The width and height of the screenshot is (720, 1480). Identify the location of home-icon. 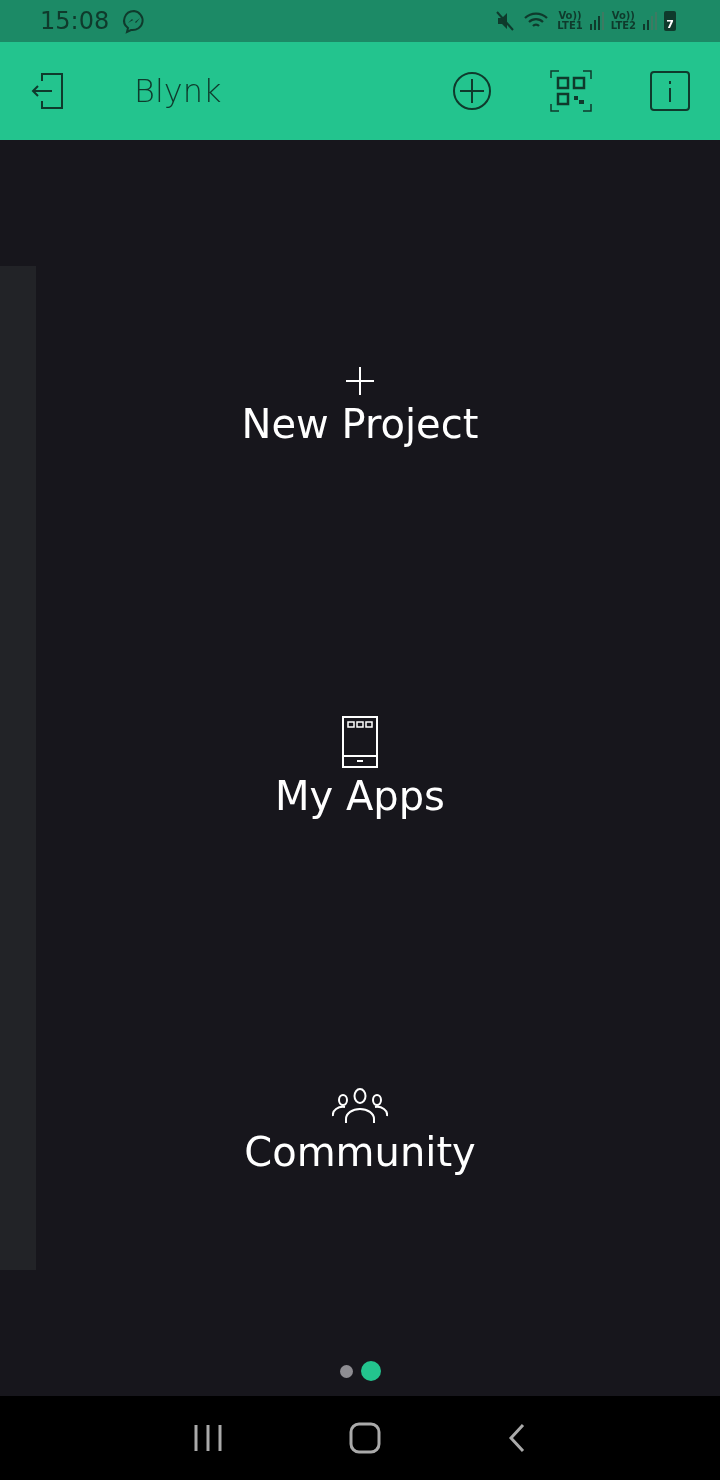
(365, 1438).